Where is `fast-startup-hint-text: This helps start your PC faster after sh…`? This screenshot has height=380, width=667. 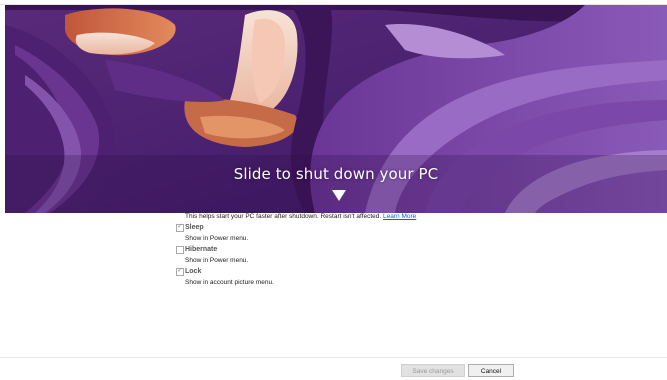 fast-startup-hint-text: This helps start your PC faster after sh… is located at coordinates (283, 216).